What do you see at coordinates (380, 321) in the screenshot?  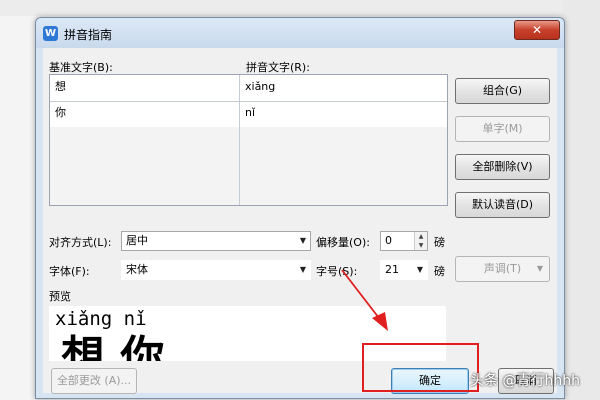 I see `arrow-head` at bounding box center [380, 321].